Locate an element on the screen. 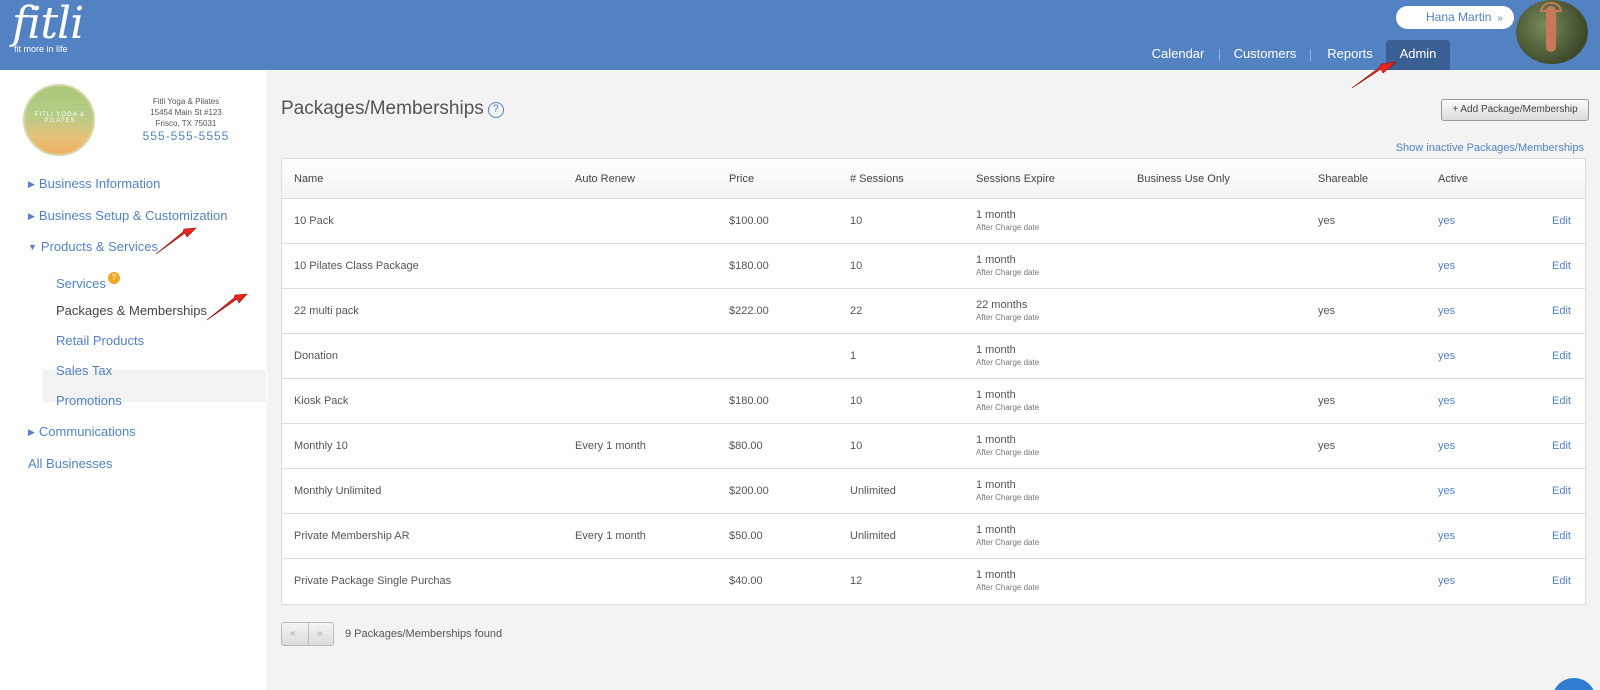 The width and height of the screenshot is (1600, 690). sidebar-item-business-information: ▶ Business Information is located at coordinates (94, 183).